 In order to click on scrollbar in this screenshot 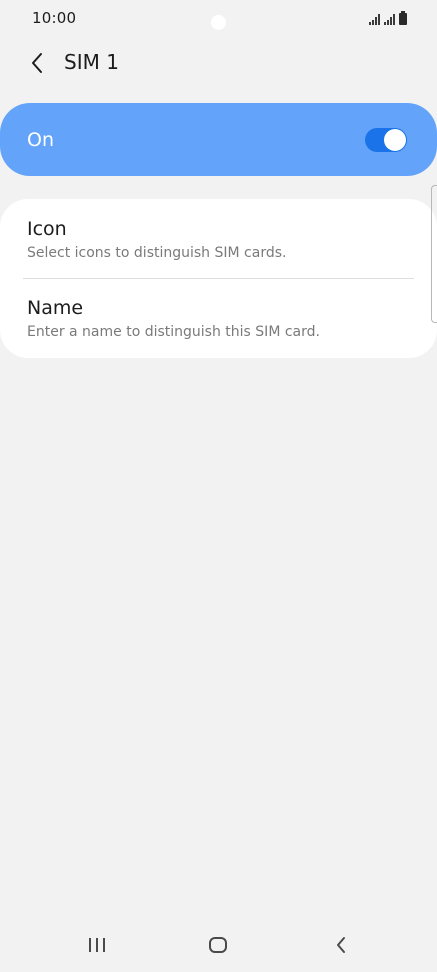, I will do `click(434, 254)`.